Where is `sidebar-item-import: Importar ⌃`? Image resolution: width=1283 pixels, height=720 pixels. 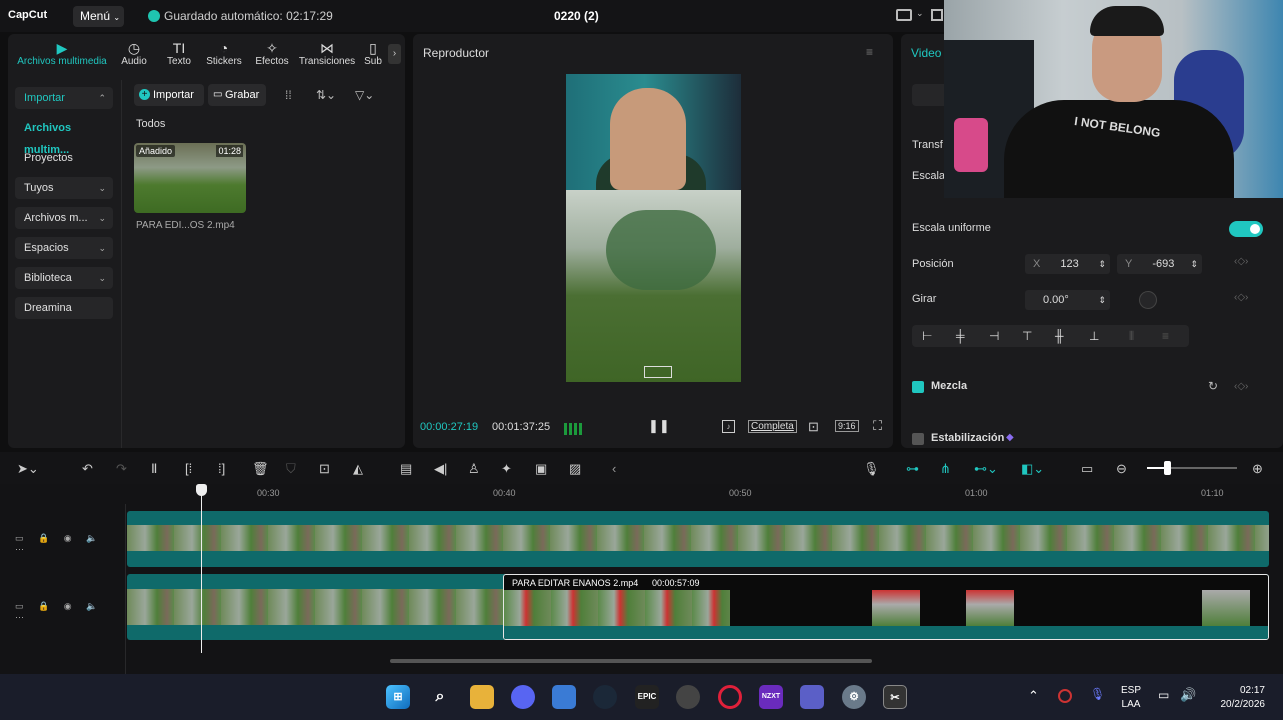
sidebar-item-import: Importar ⌃ is located at coordinates (64, 98).